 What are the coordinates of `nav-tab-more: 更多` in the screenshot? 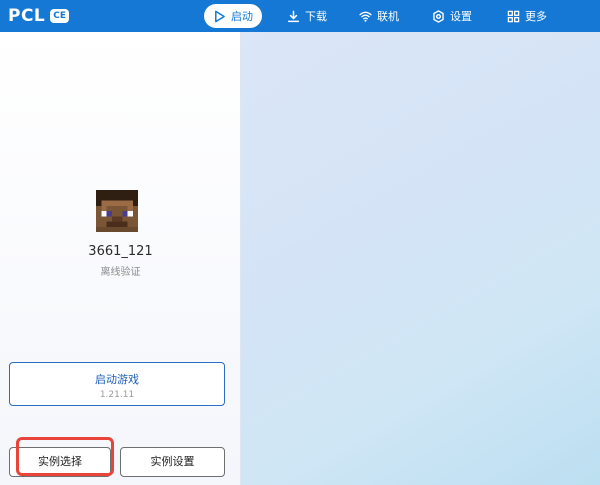 It's located at (527, 16).